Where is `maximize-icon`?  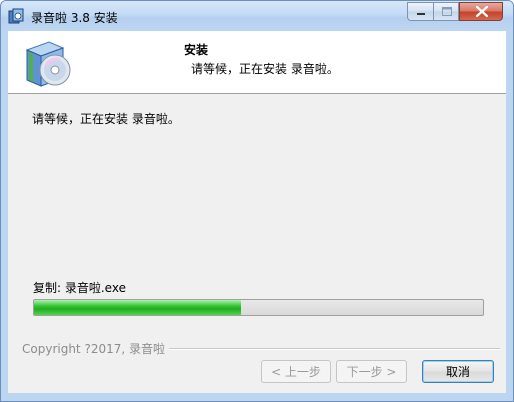
maximize-icon is located at coordinates (447, 11).